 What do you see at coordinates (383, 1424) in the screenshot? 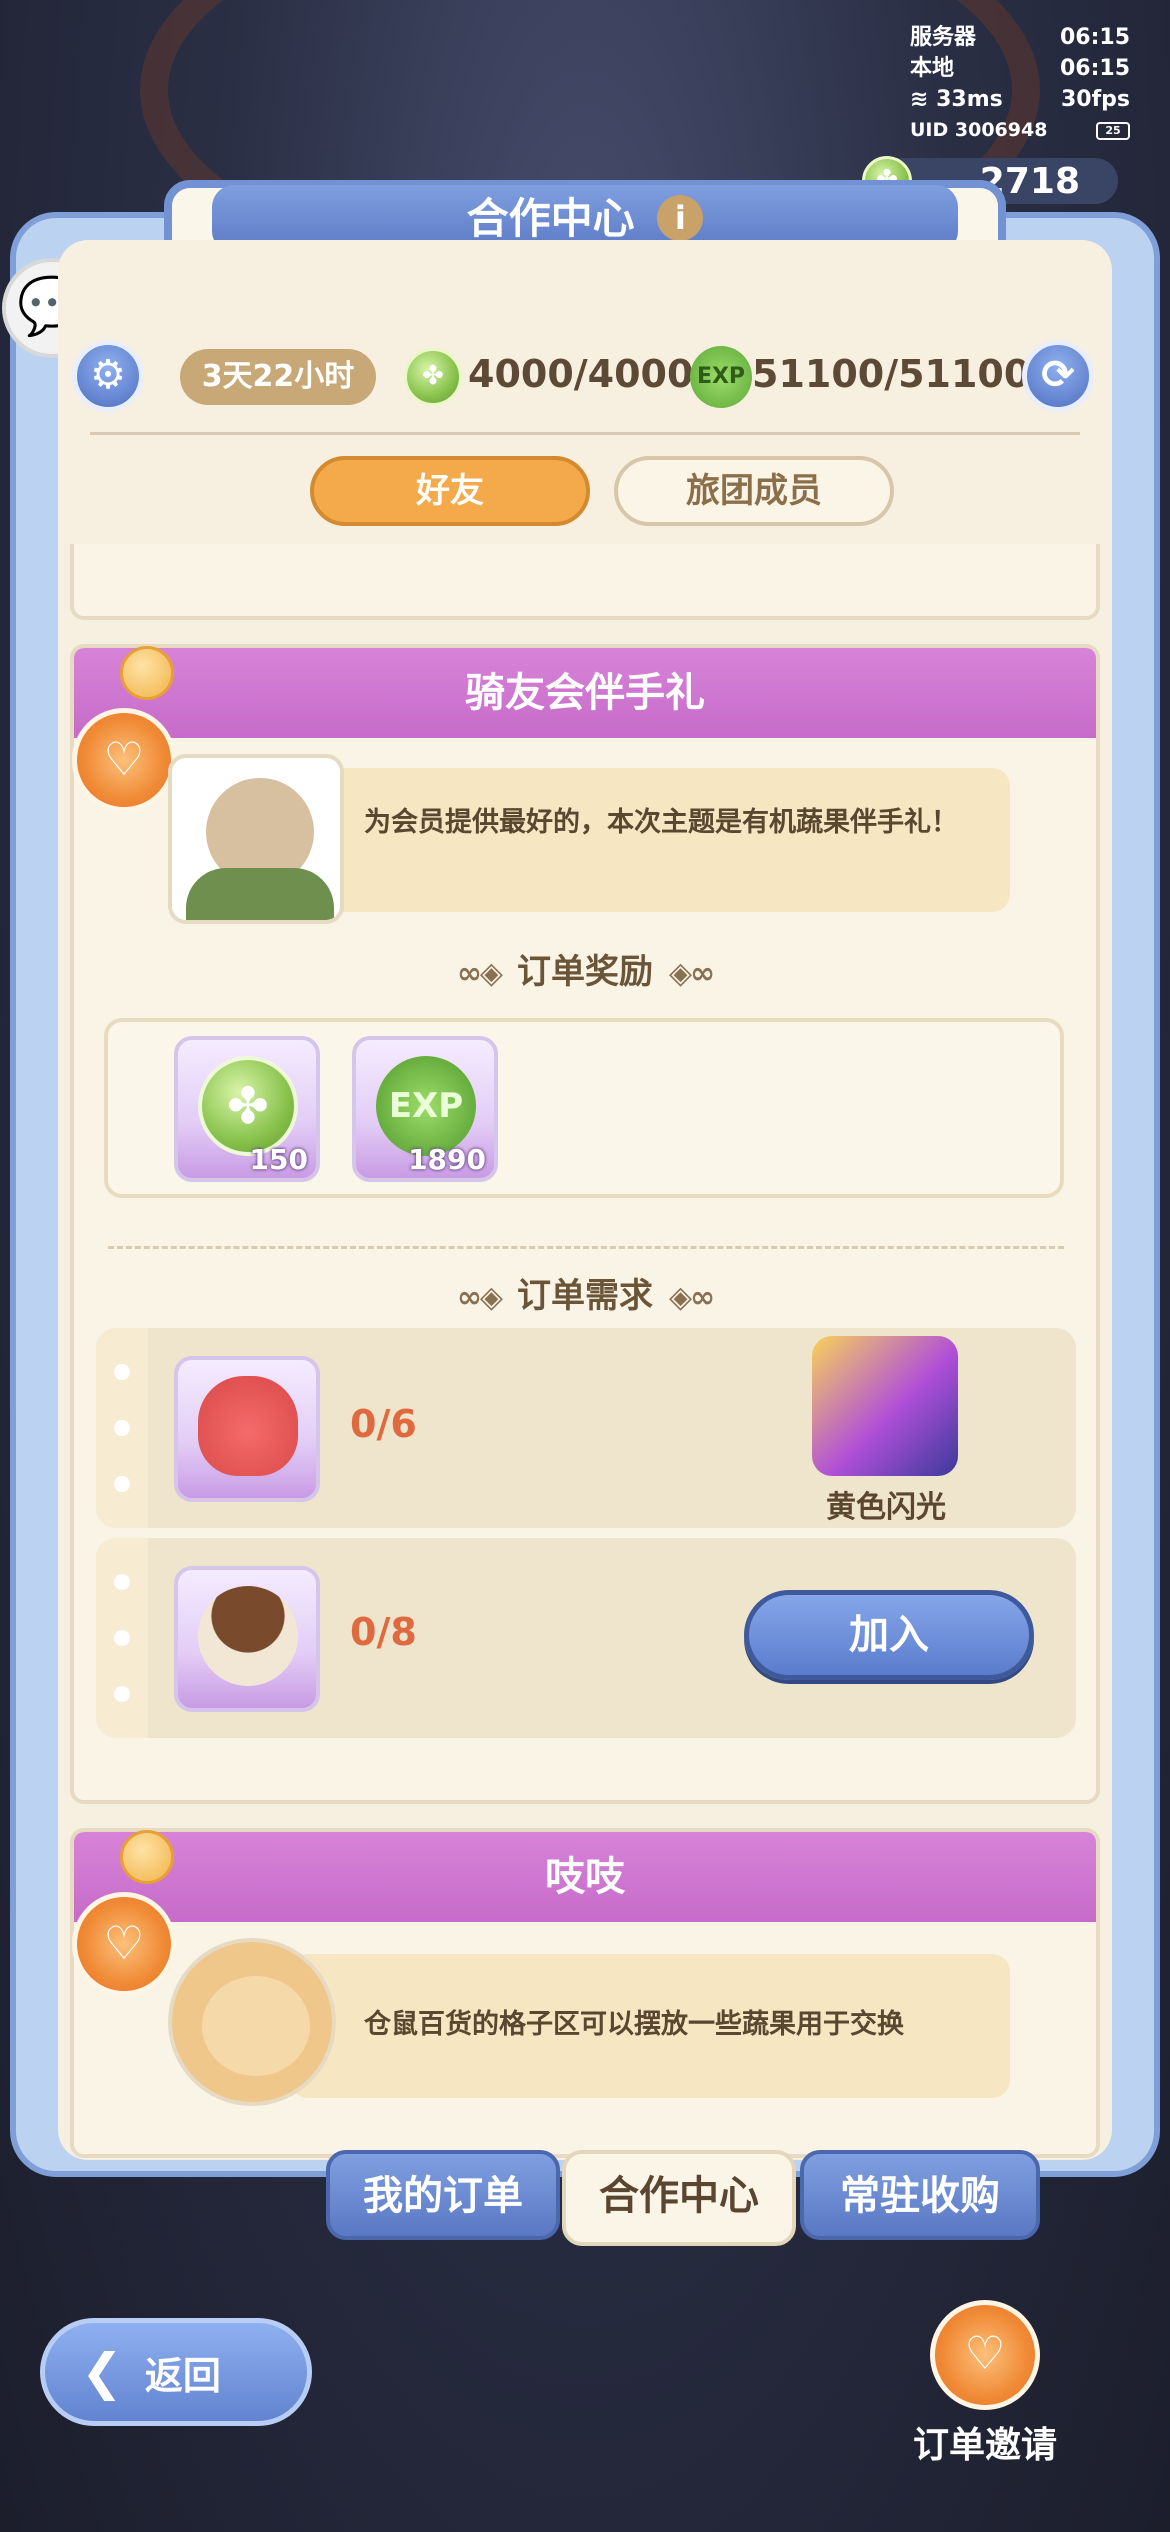
I see `requirement-progress: 0/6` at bounding box center [383, 1424].